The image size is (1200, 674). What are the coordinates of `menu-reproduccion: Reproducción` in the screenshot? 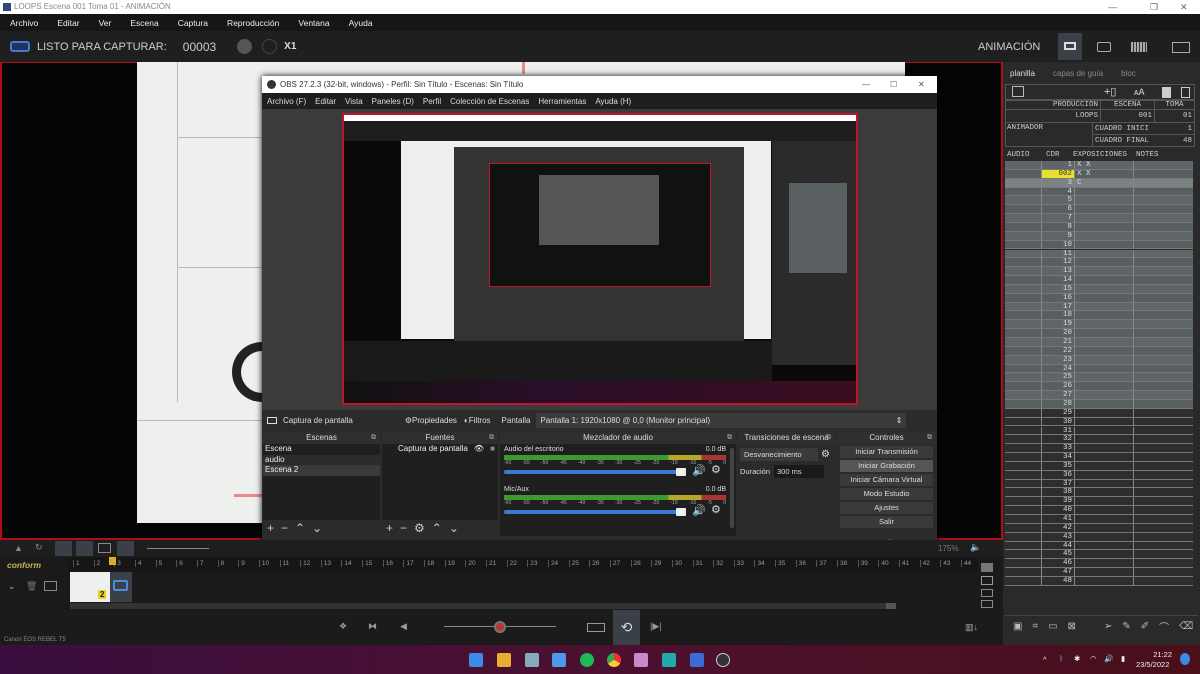 It's located at (253, 23).